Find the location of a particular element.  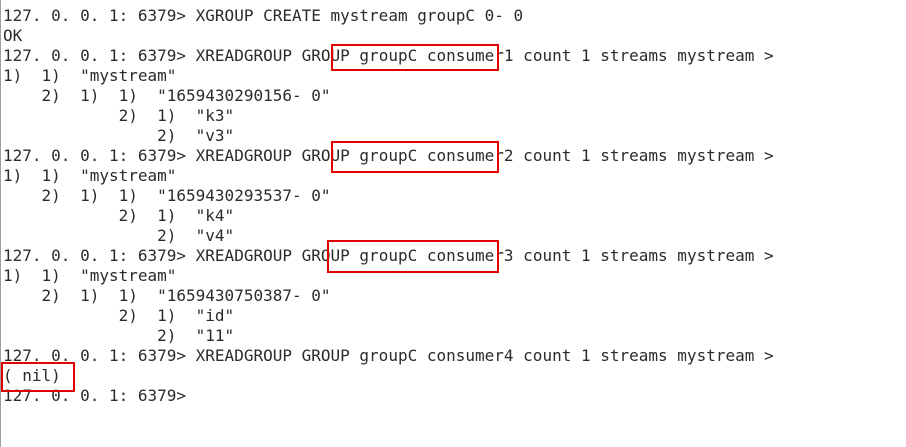

terminal-line: 2) 1) "k4" is located at coordinates (119, 216).